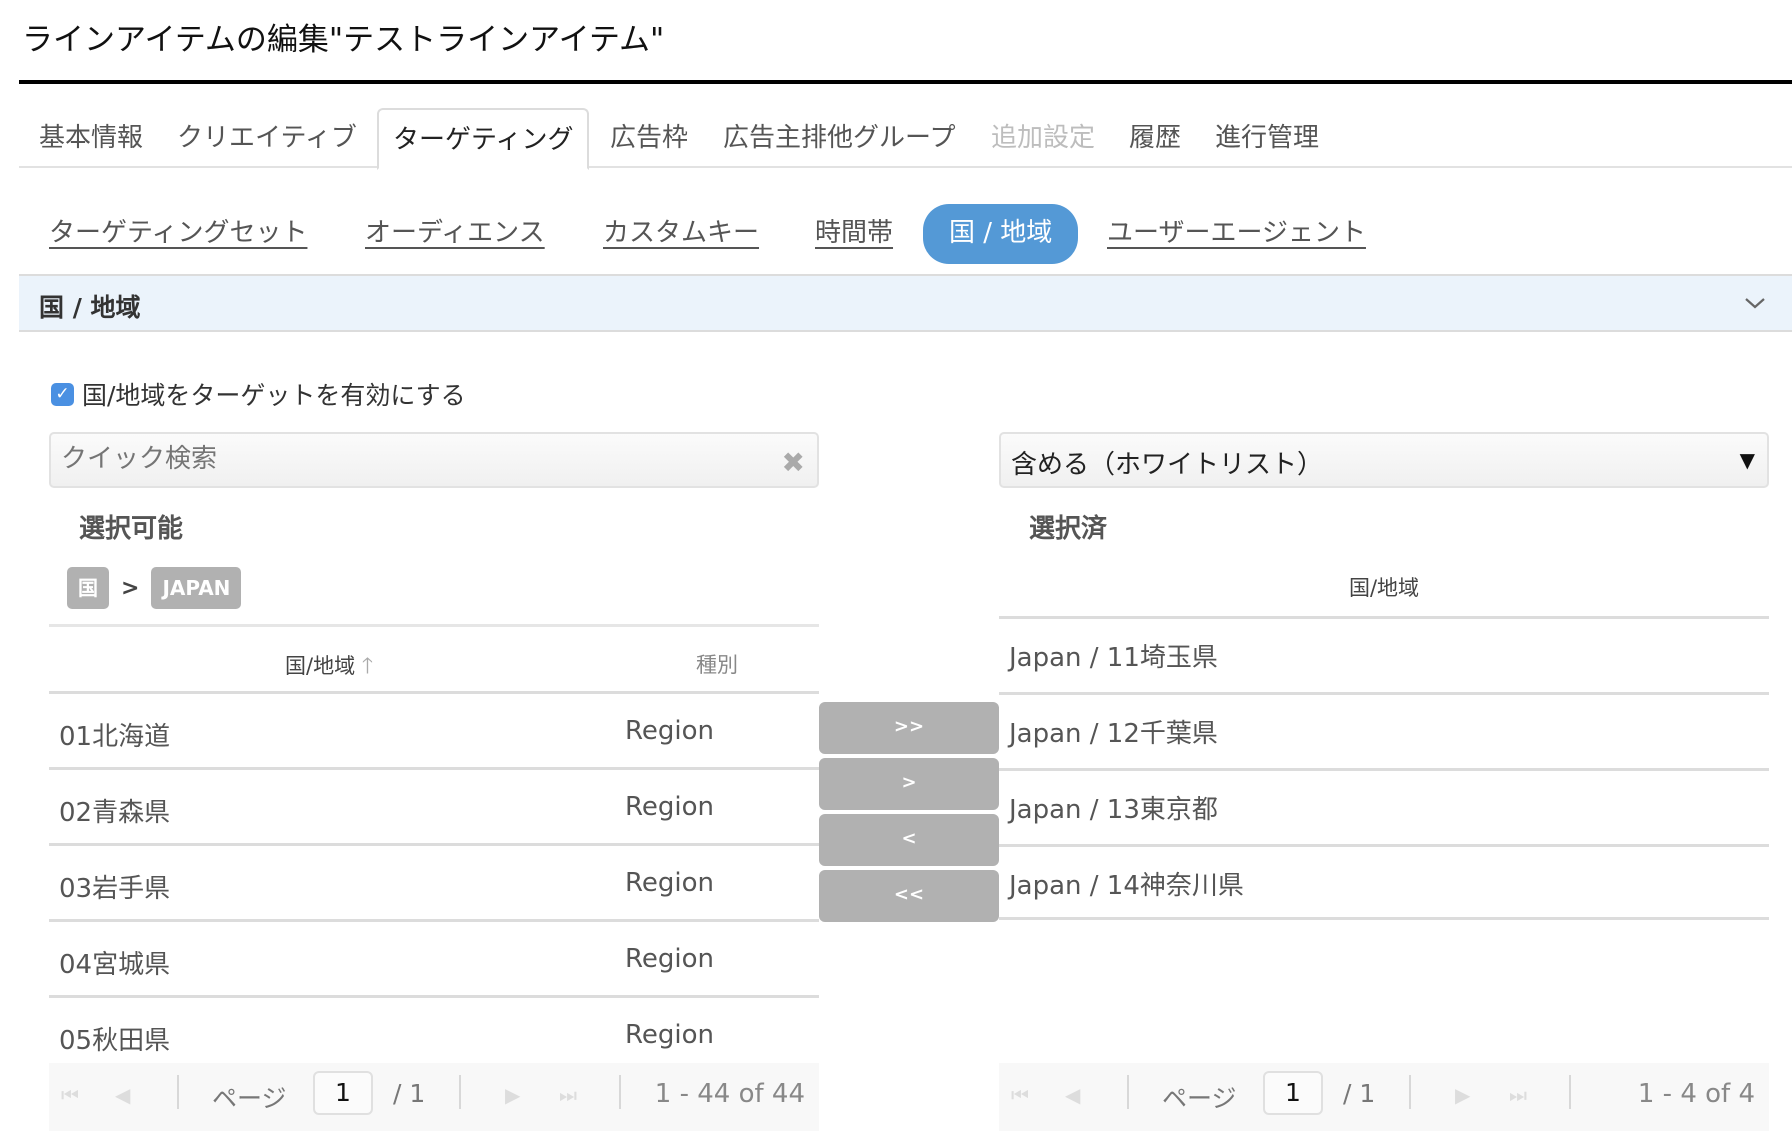 The width and height of the screenshot is (1792, 1145). What do you see at coordinates (90, 307) in the screenshot?
I see `section-title: 国 / 地域` at bounding box center [90, 307].